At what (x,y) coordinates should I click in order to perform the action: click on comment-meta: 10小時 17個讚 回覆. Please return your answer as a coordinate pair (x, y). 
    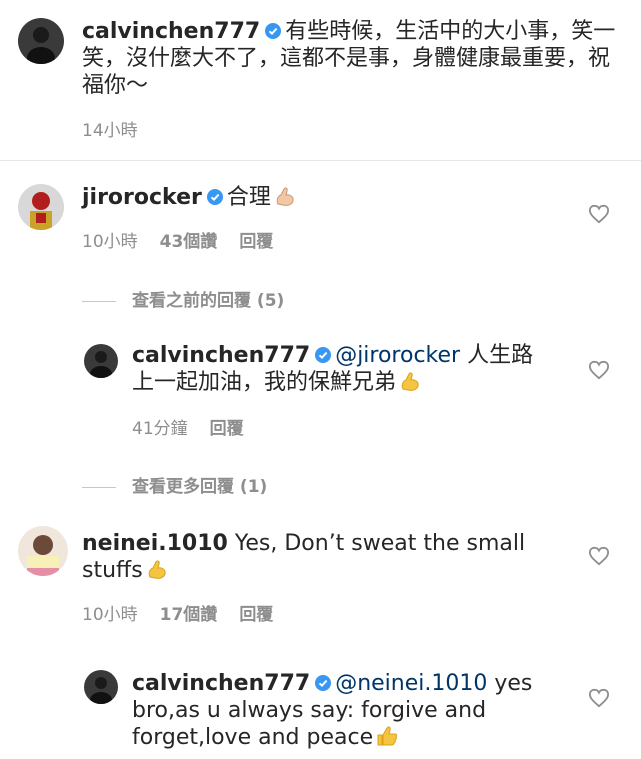
    Looking at the image, I should click on (188, 612).